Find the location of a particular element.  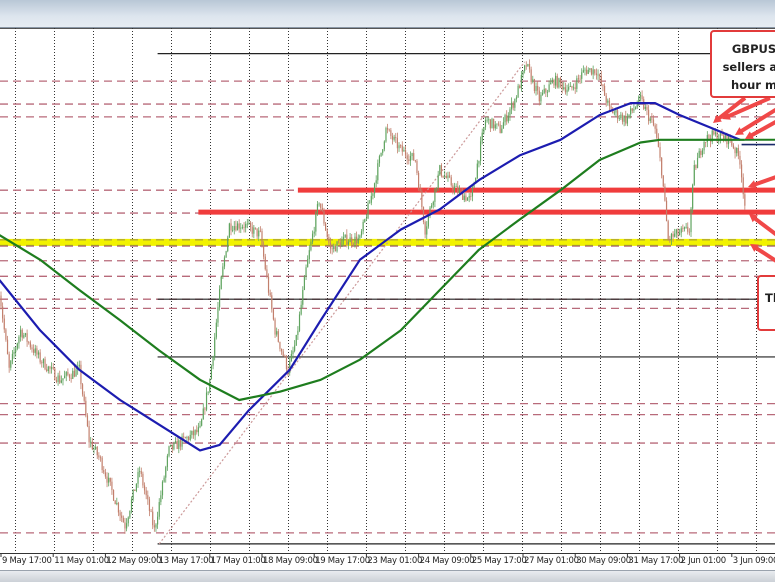

x-tick-label: 24 May 09:00 is located at coordinates (447, 561).